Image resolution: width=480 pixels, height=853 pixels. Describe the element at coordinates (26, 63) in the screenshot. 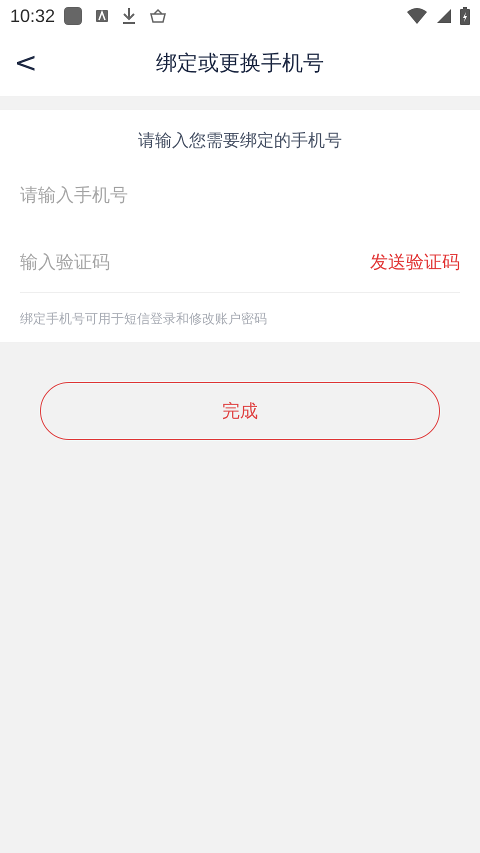

I see `back-button: <` at that location.